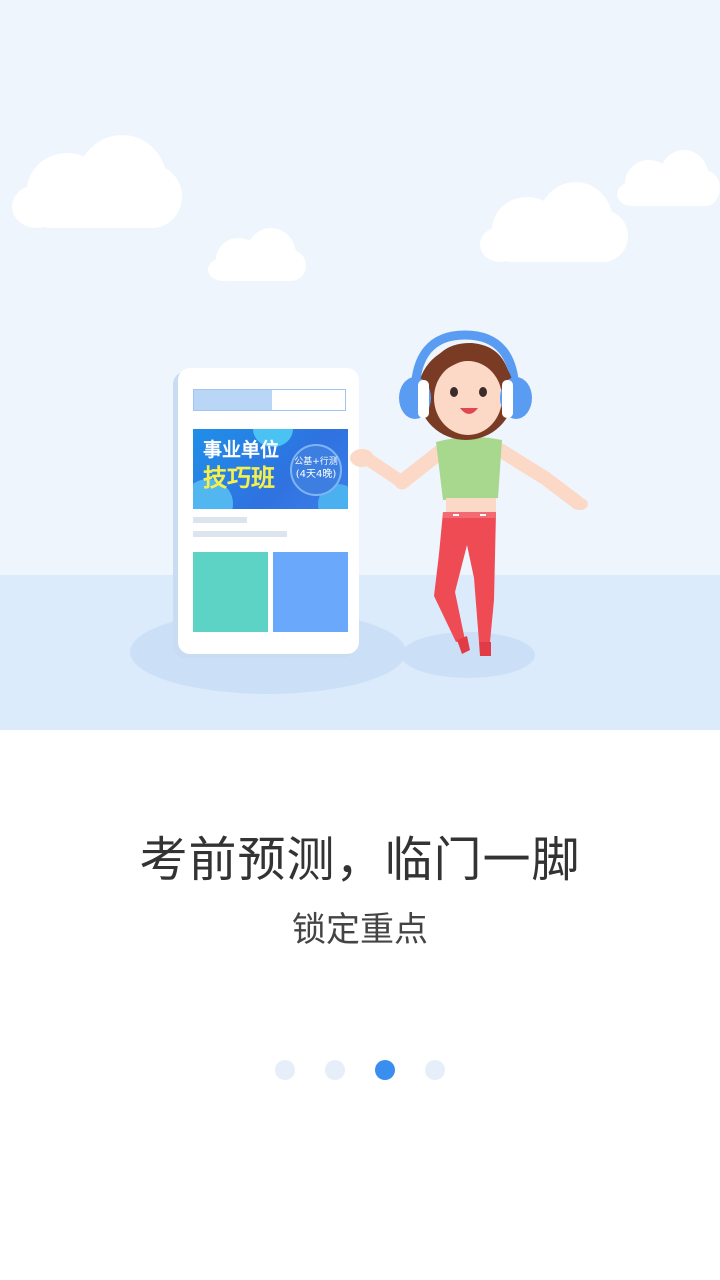 Image resolution: width=720 pixels, height=1280 pixels. I want to click on slide-headline: 考前预测，临门一脚, so click(360, 860).